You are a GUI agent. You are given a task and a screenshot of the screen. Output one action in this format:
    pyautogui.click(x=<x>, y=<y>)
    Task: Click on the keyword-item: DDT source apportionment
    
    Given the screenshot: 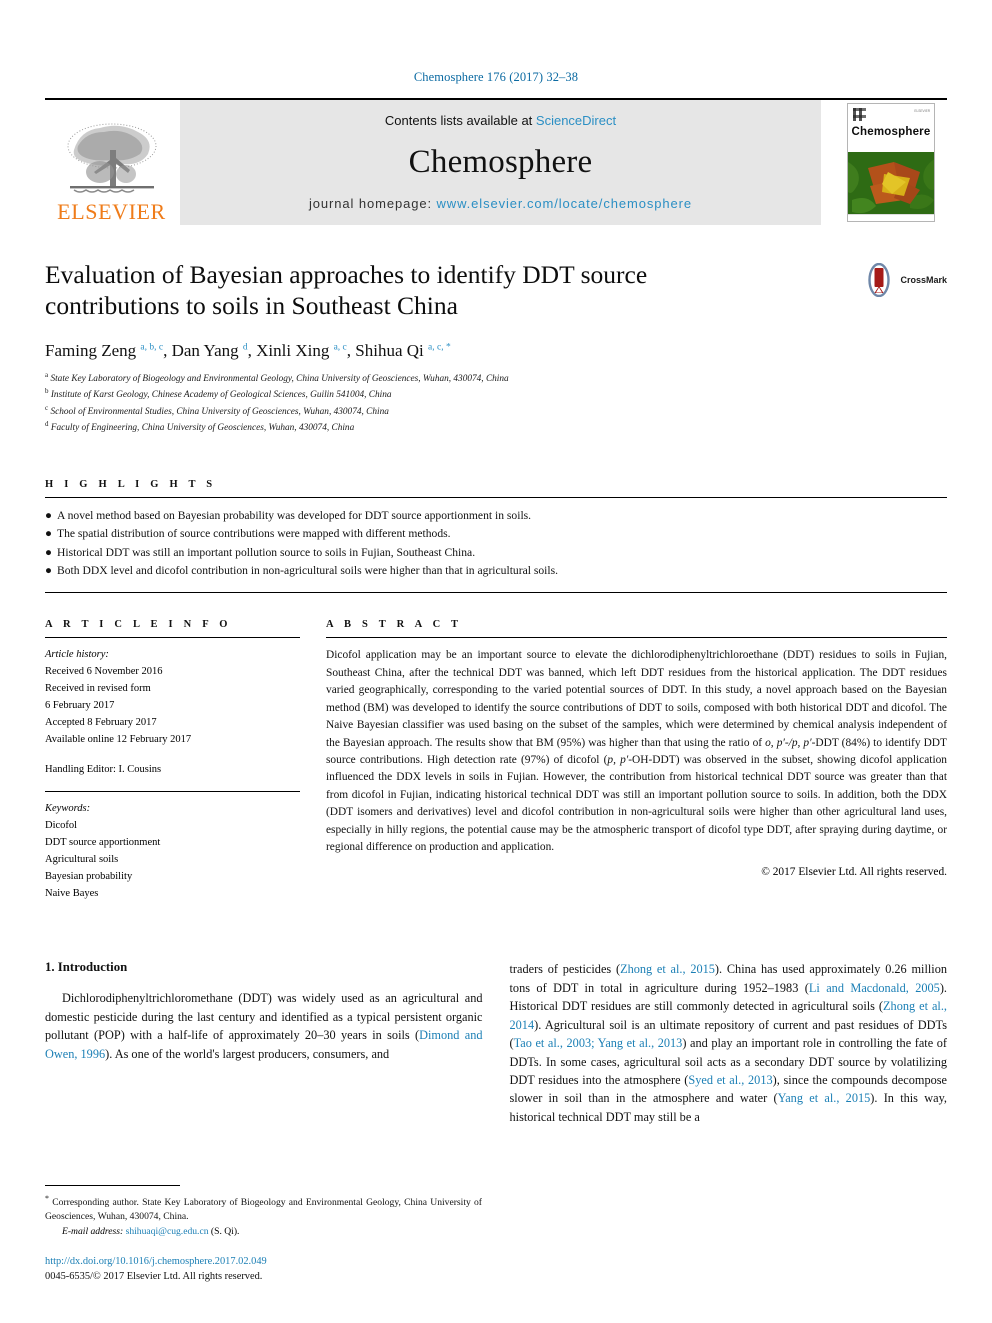 What is the action you would take?
    pyautogui.click(x=103, y=843)
    